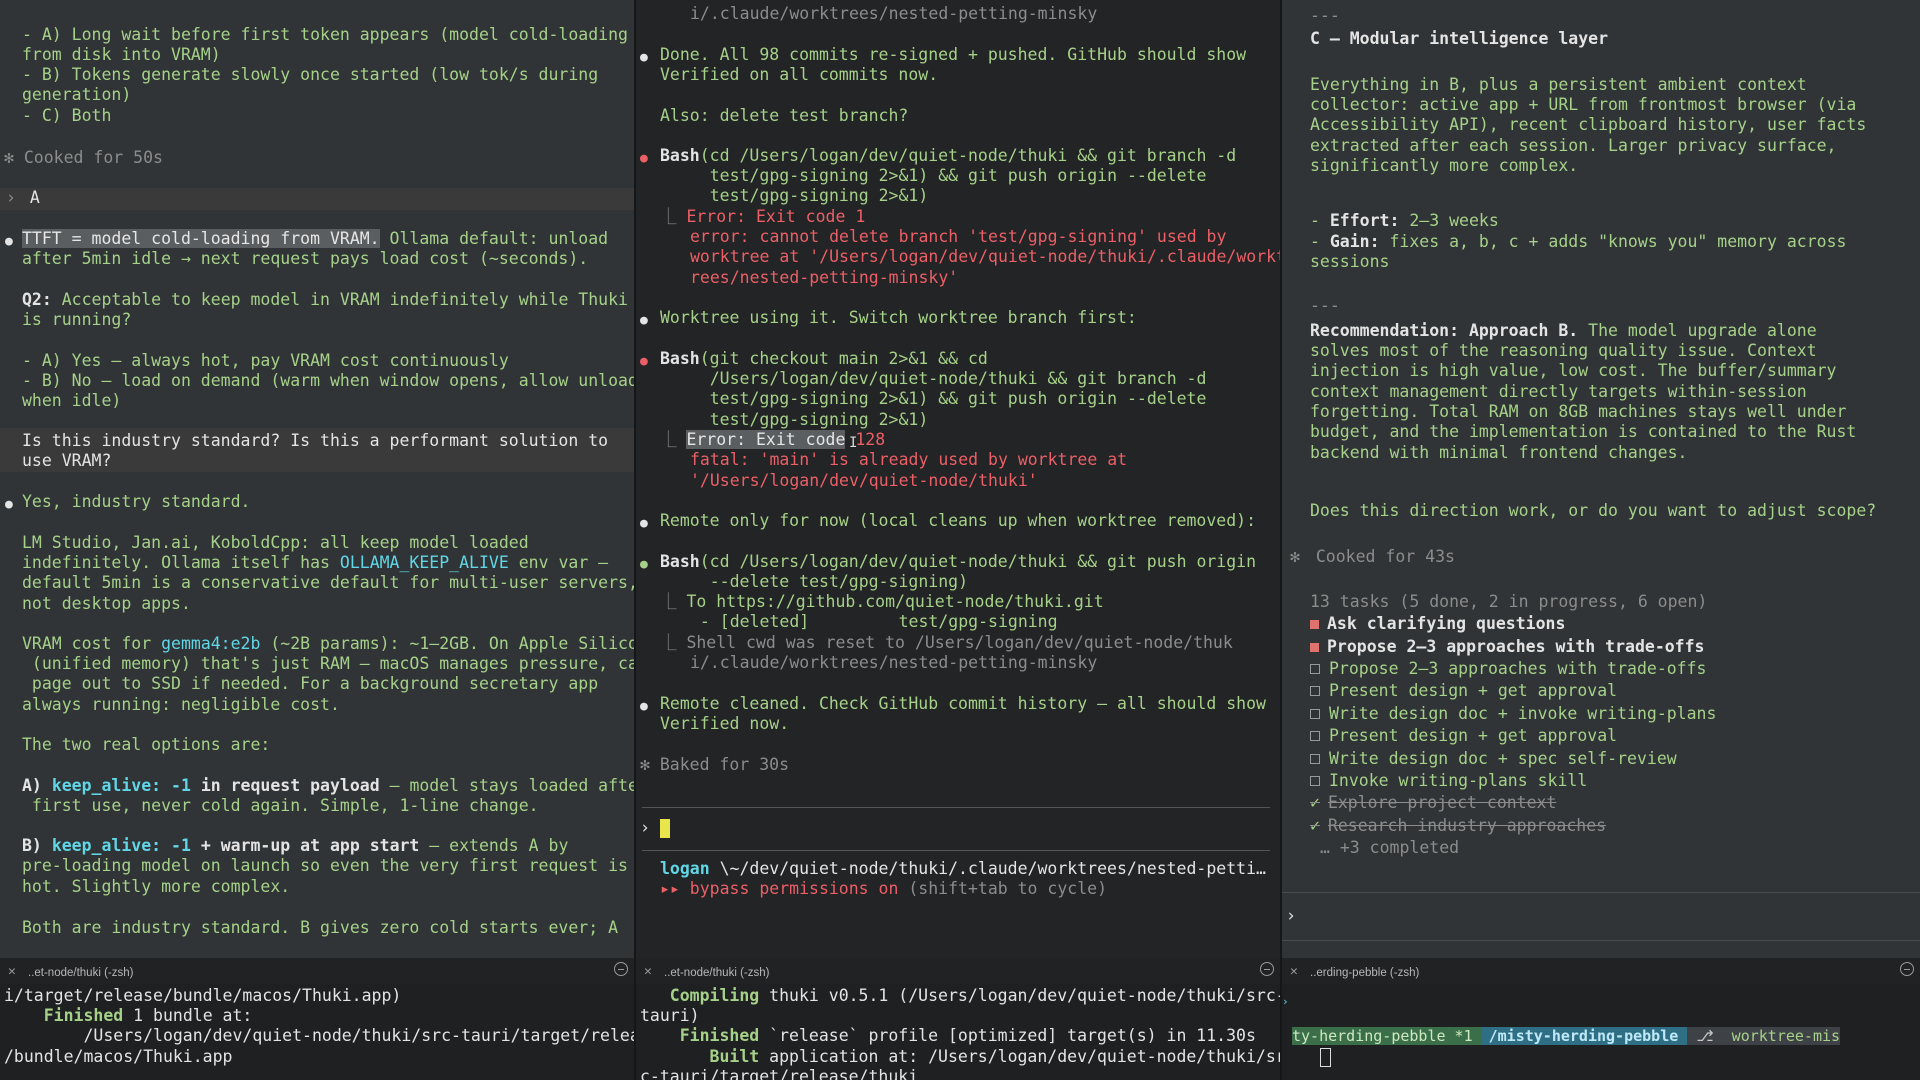  I want to click on error-line: ⎿ Error: Exit code 128, so click(773, 439).